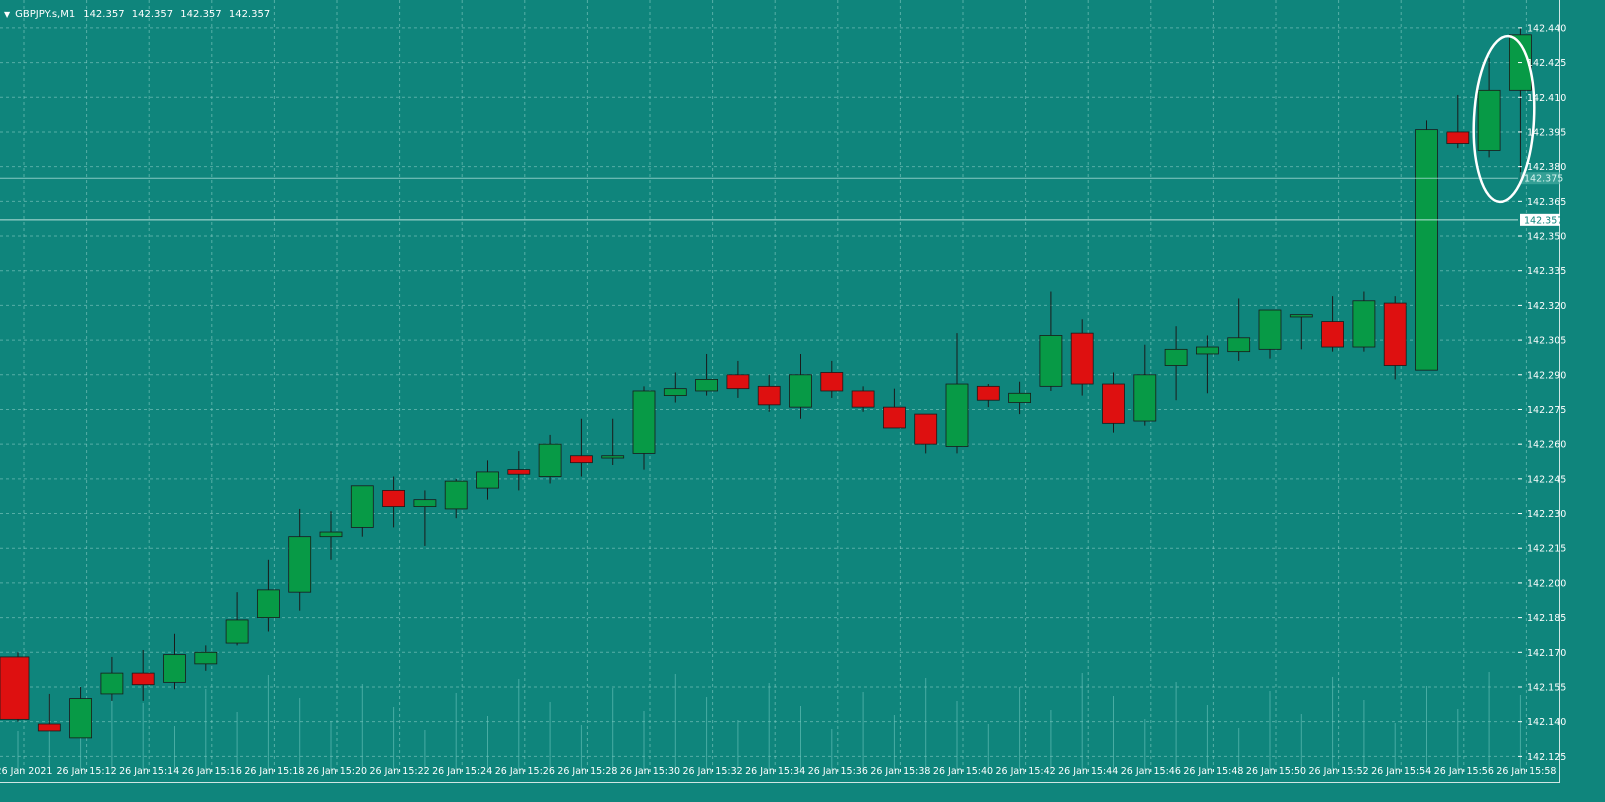 The width and height of the screenshot is (1605, 802). What do you see at coordinates (1546, 410) in the screenshot?
I see `y-tick-label: 142.275` at bounding box center [1546, 410].